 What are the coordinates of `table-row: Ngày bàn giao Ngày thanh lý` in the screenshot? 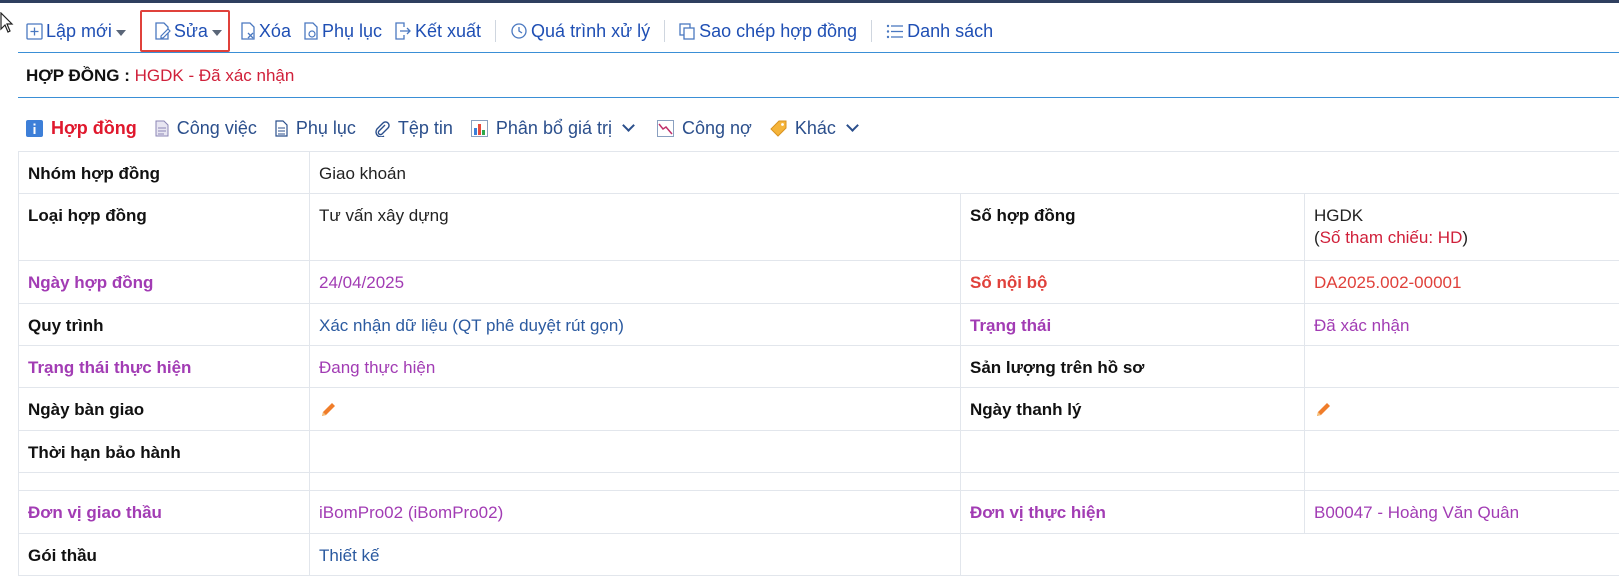 It's located at (818, 409).